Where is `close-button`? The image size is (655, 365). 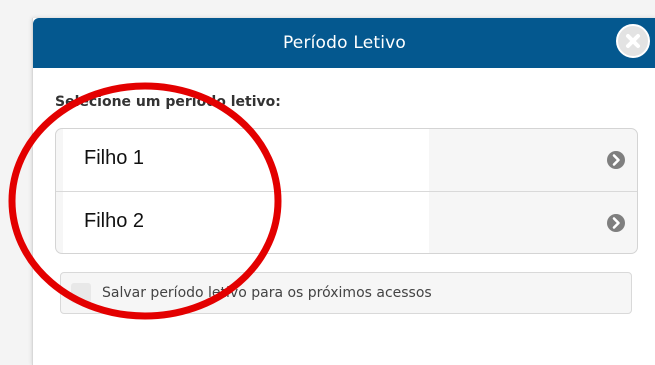
close-button is located at coordinates (633, 41).